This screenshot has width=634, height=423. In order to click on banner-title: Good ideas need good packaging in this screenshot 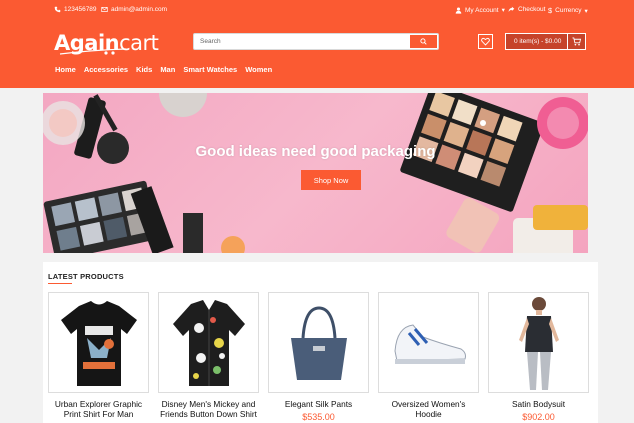, I will do `click(315, 151)`.